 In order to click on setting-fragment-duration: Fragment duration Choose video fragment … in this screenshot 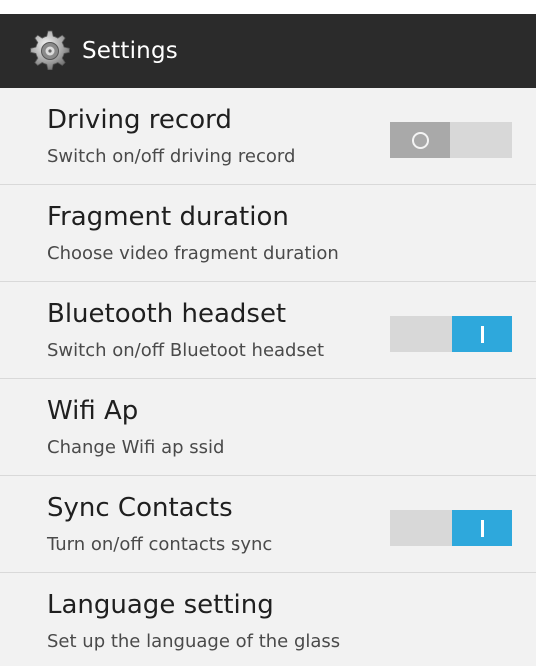, I will do `click(268, 233)`.